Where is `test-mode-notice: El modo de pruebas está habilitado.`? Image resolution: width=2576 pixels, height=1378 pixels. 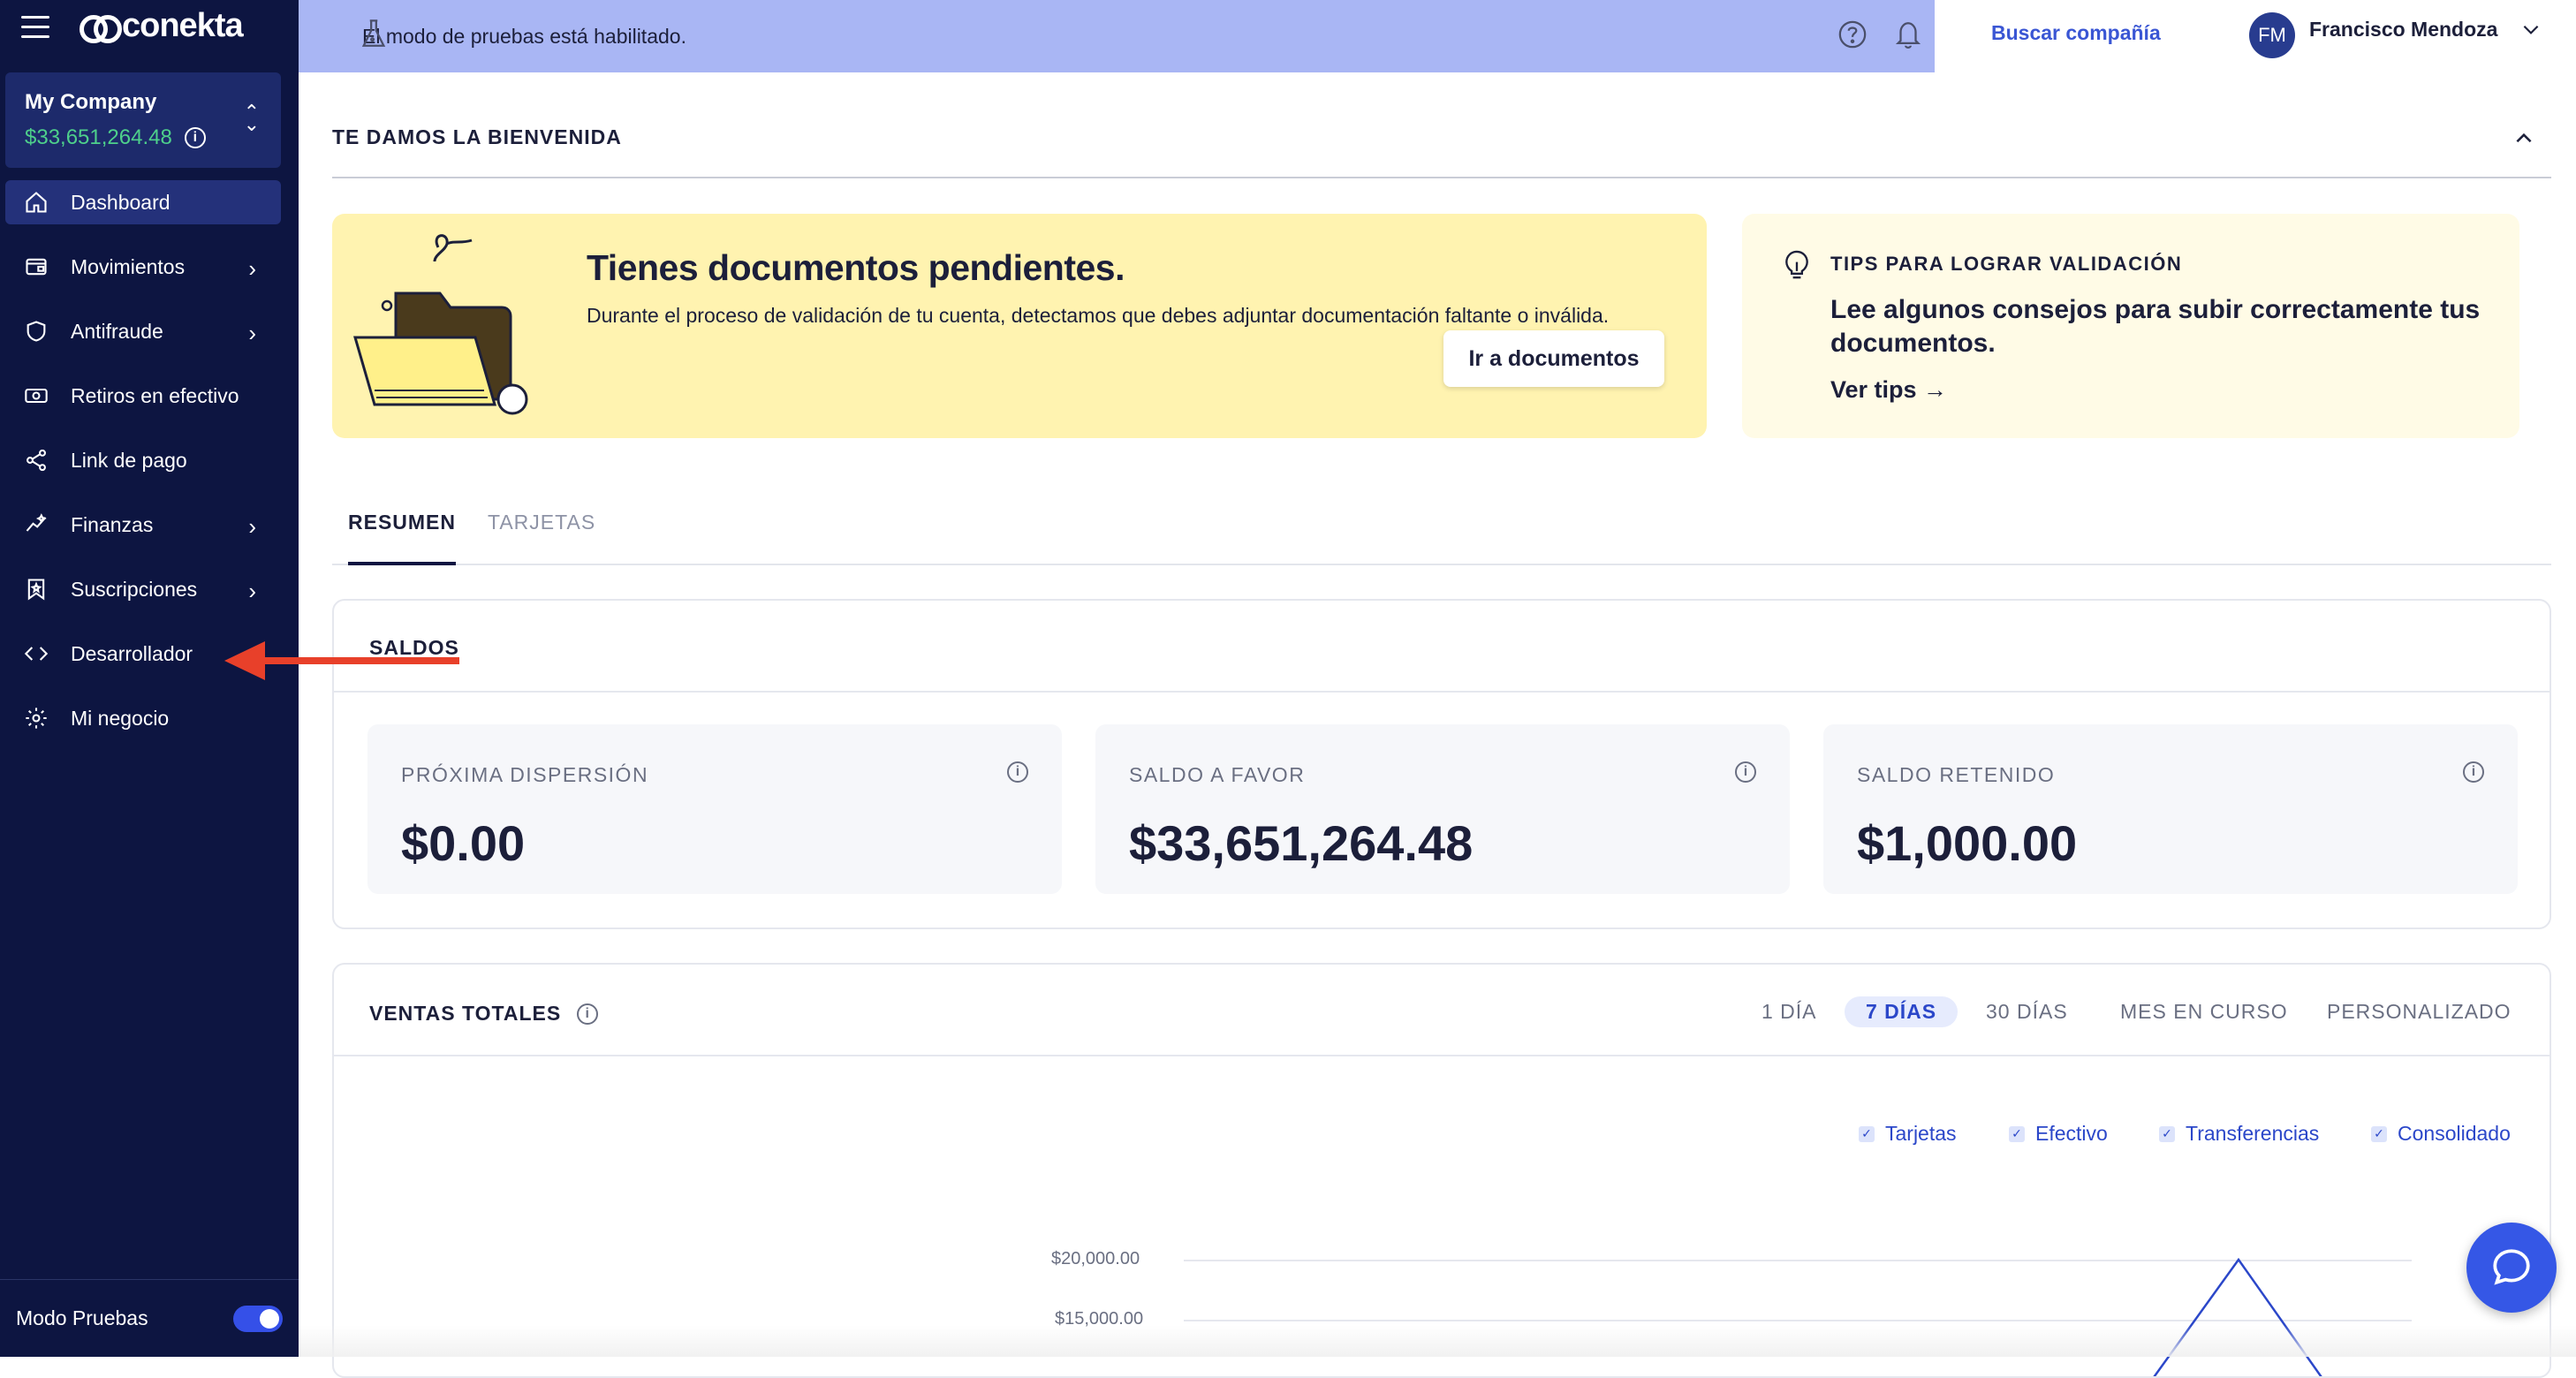
test-mode-notice: El modo de pruebas está habilitado. is located at coordinates (524, 36).